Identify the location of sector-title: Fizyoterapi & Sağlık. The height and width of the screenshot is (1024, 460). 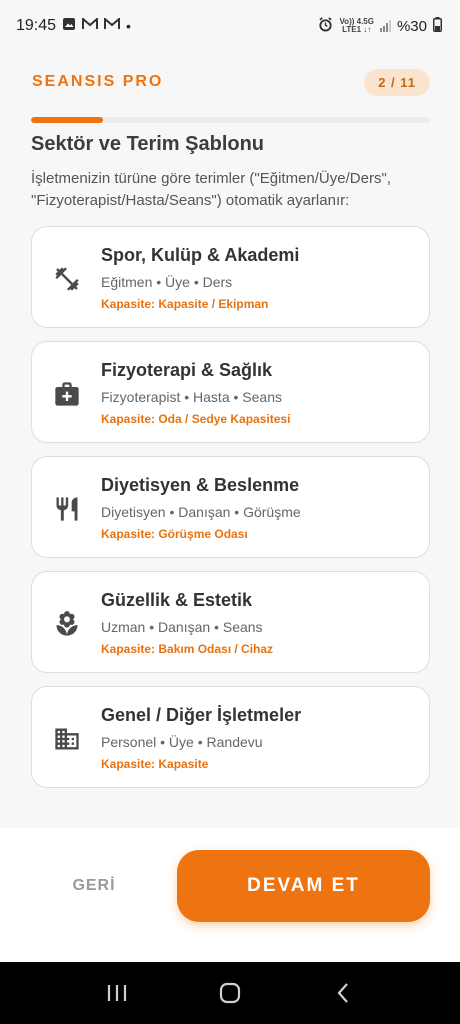
(187, 370).